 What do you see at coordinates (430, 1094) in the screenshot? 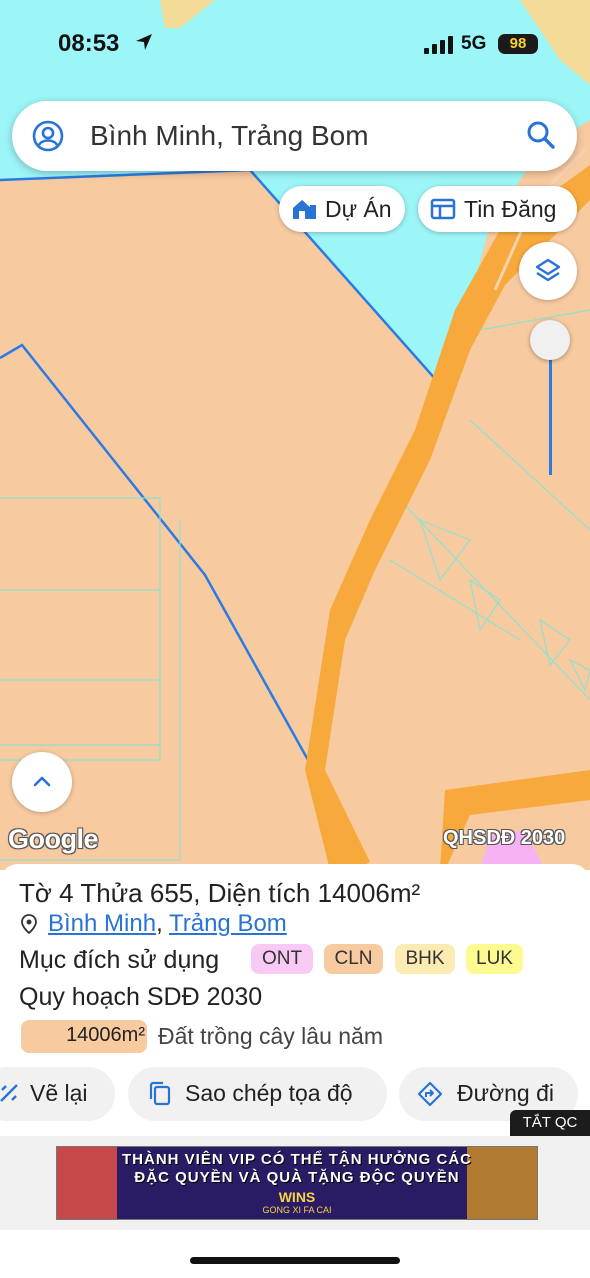
I see `directions-icon` at bounding box center [430, 1094].